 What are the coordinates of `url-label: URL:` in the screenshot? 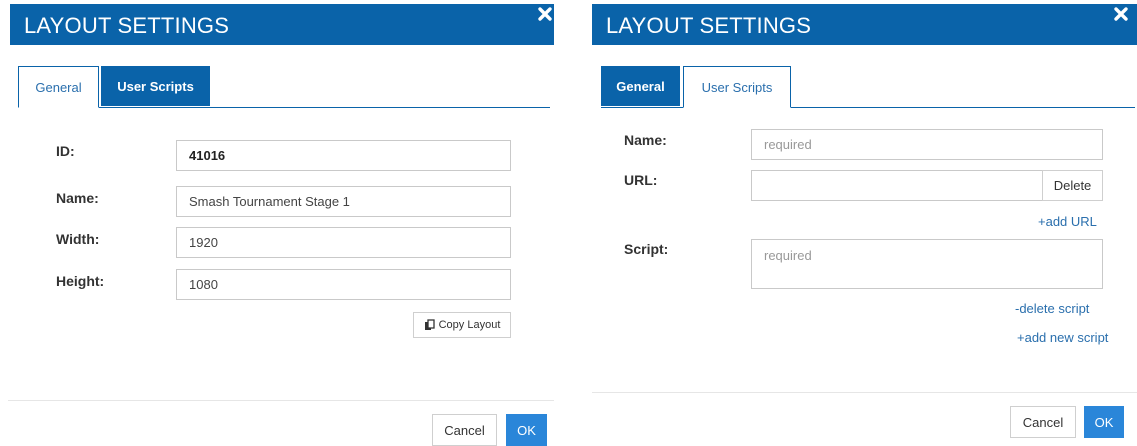 It's located at (641, 180).